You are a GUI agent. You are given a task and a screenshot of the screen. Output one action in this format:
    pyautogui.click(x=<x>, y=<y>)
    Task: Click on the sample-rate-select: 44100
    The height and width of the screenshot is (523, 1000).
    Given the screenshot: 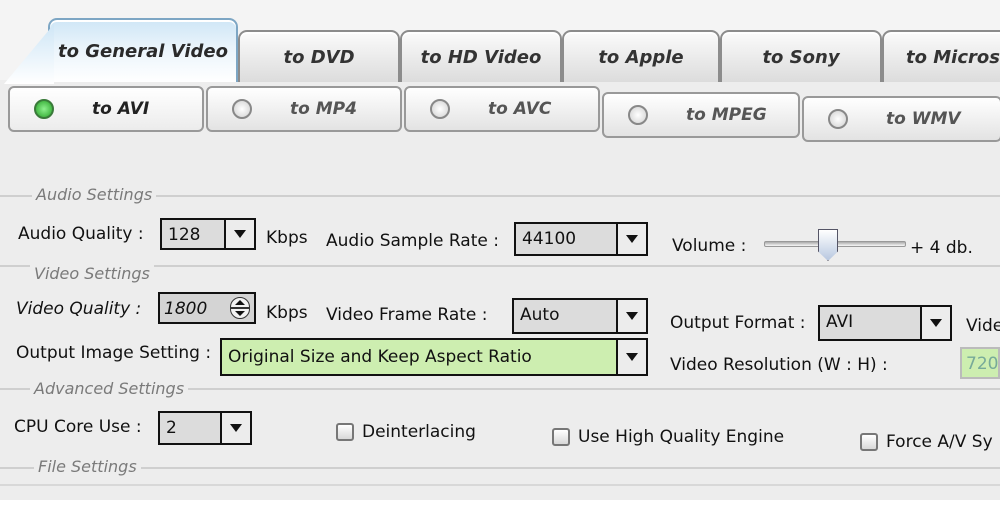 What is the action you would take?
    pyautogui.click(x=581, y=239)
    